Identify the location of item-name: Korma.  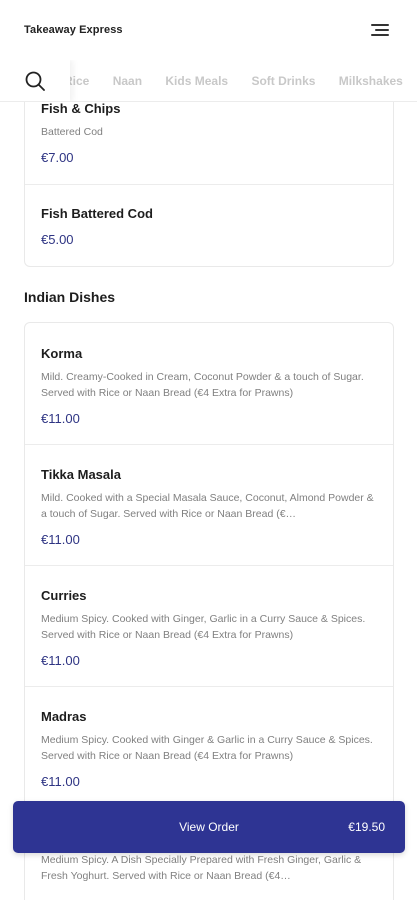
(62, 353).